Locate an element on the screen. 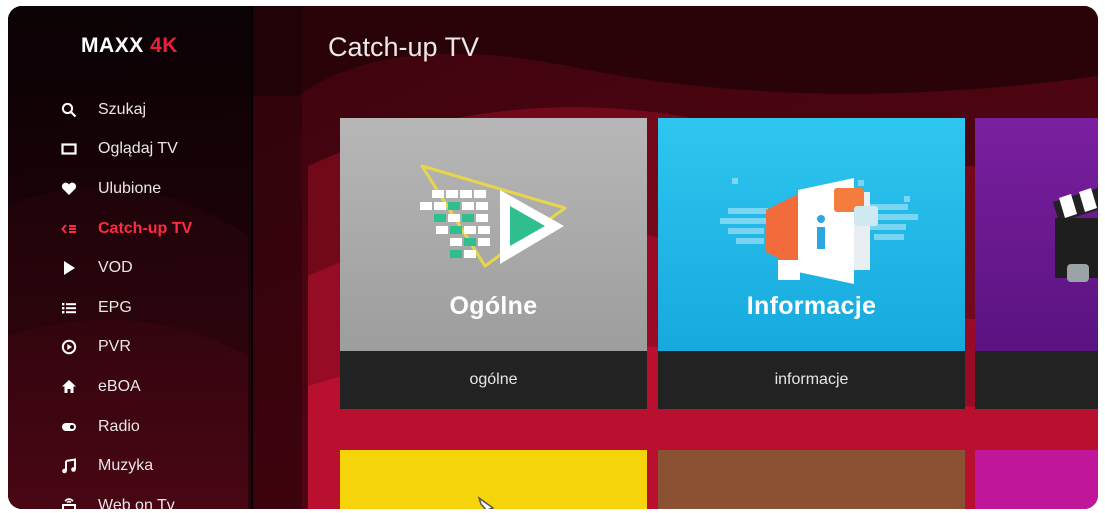 This screenshot has height=513, width=1105. card-thumbnail-title: Ogólne is located at coordinates (493, 306).